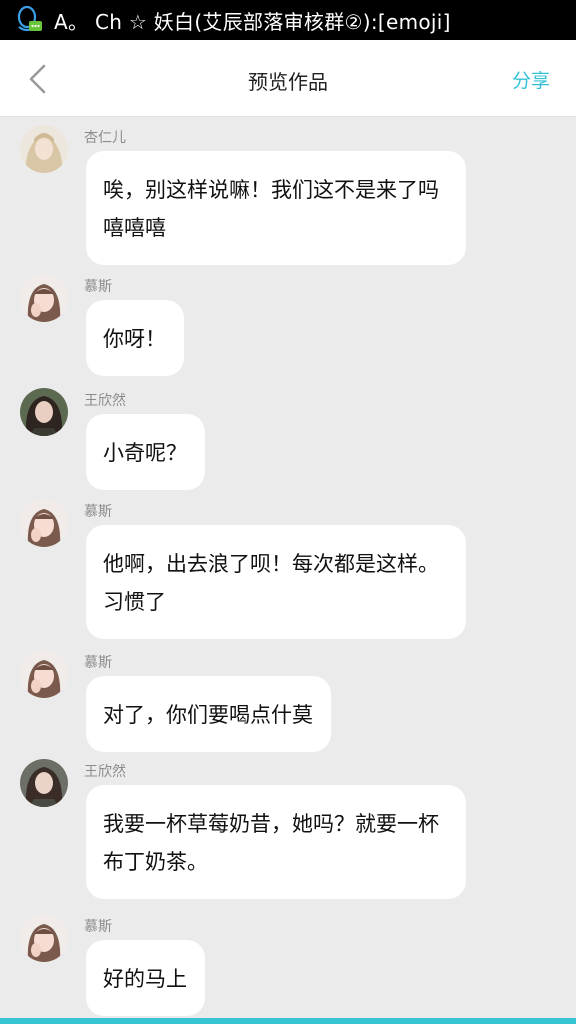  What do you see at coordinates (208, 714) in the screenshot?
I see `message-bubble: 对了，你们要喝点什莫` at bounding box center [208, 714].